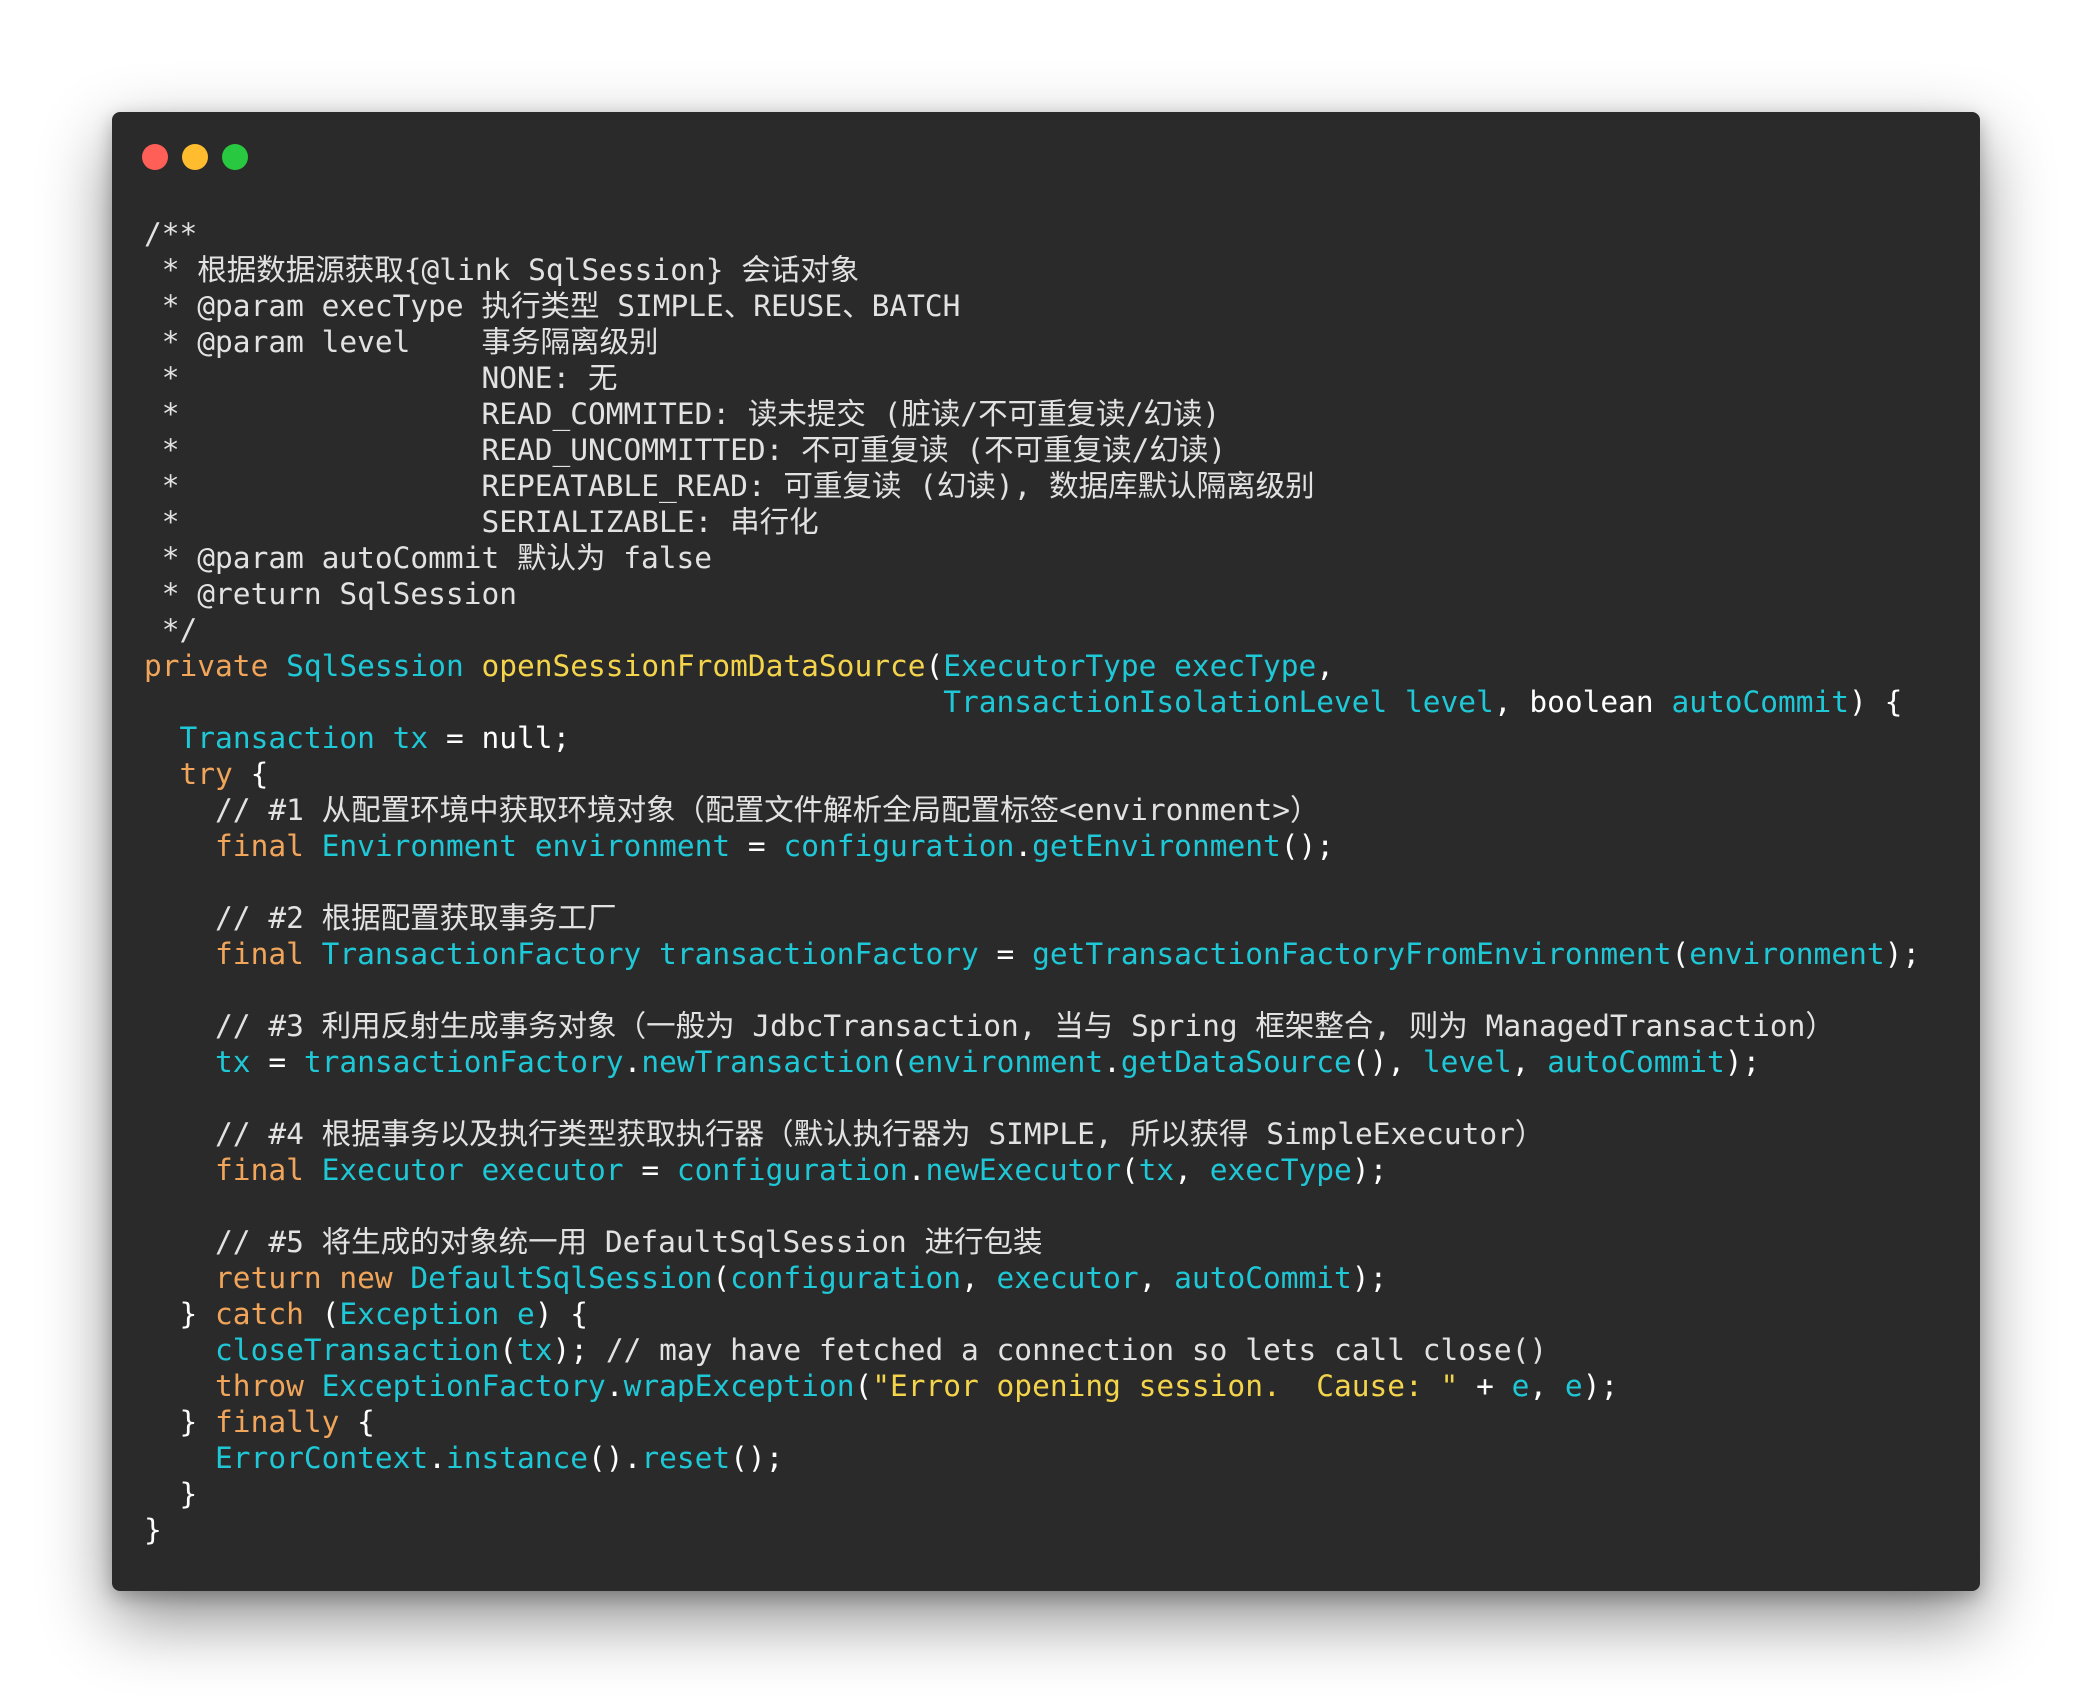 This screenshot has width=2092, height=1704. Describe the element at coordinates (195, 157) in the screenshot. I see `minimize-button` at that location.